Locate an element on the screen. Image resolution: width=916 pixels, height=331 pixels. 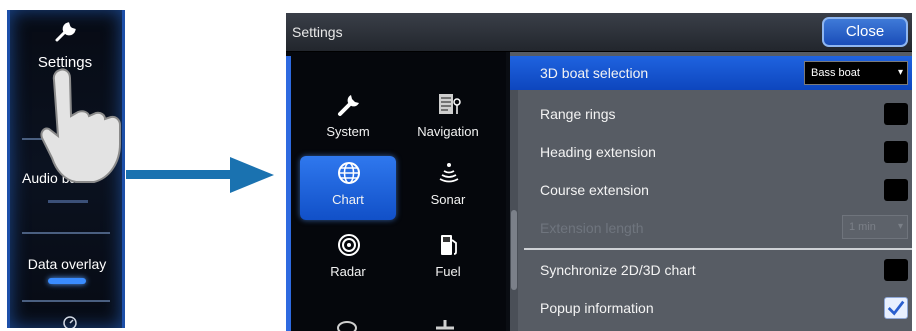
synchronize-checkbox is located at coordinates (896, 270).